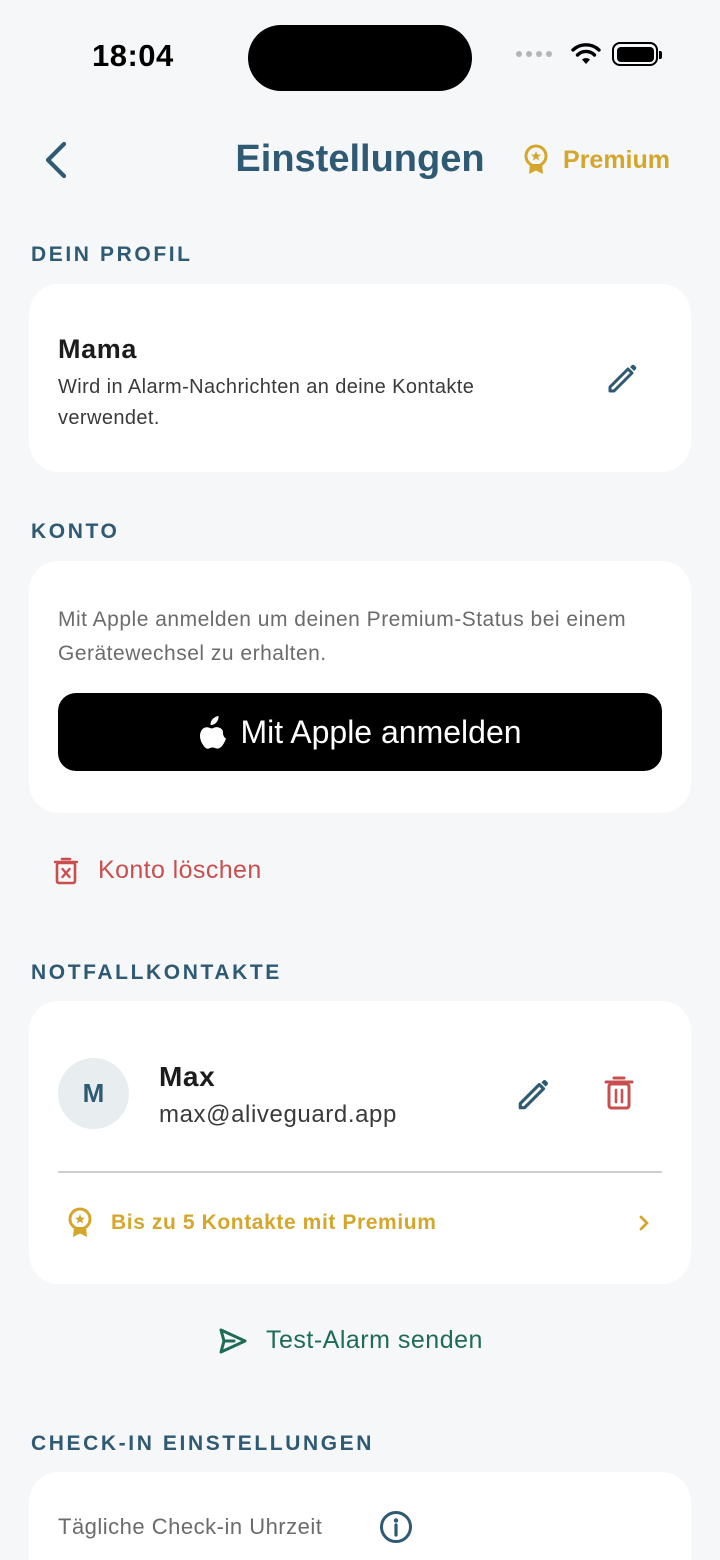 This screenshot has width=720, height=1560. What do you see at coordinates (360, 1172) in the screenshot?
I see `divider` at bounding box center [360, 1172].